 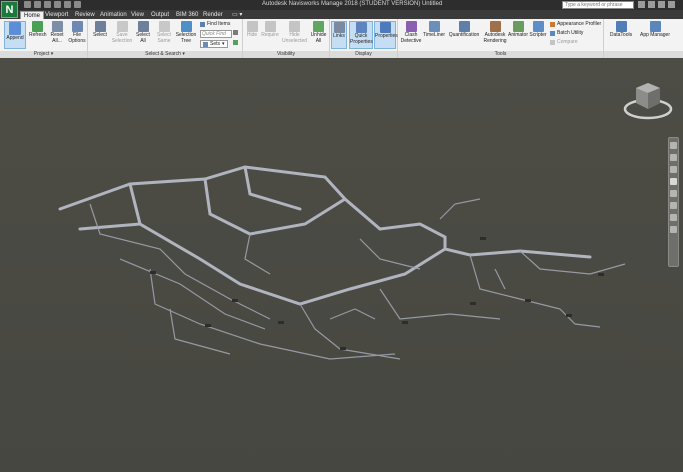 I want to click on autodesk-rendering-button: Autodesk Rendering, so click(x=495, y=32).